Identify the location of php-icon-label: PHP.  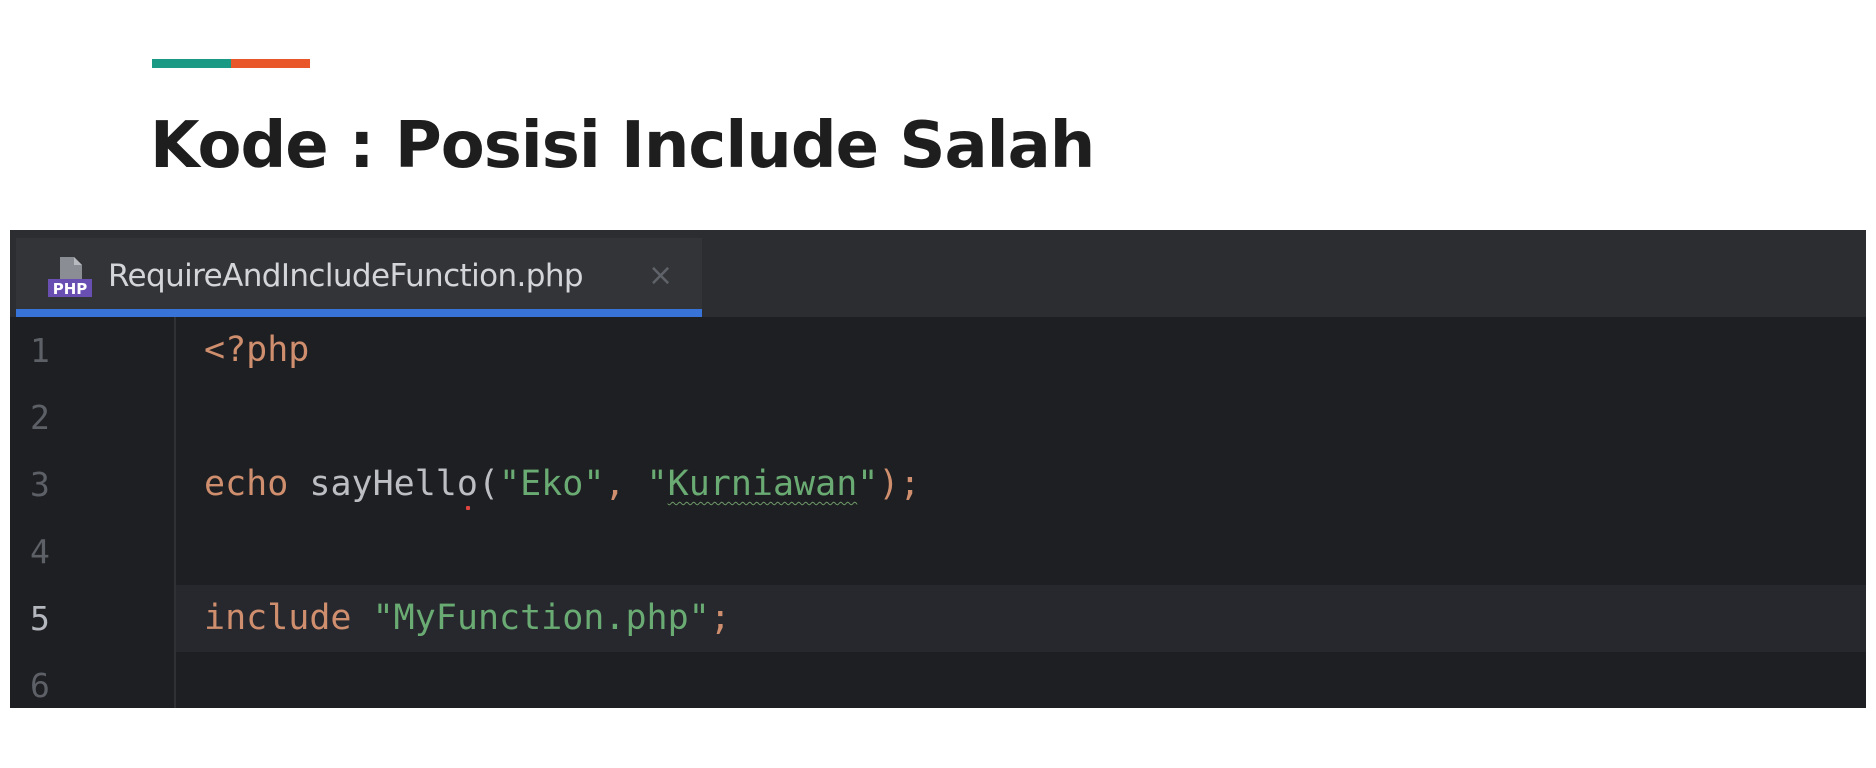
(70, 289).